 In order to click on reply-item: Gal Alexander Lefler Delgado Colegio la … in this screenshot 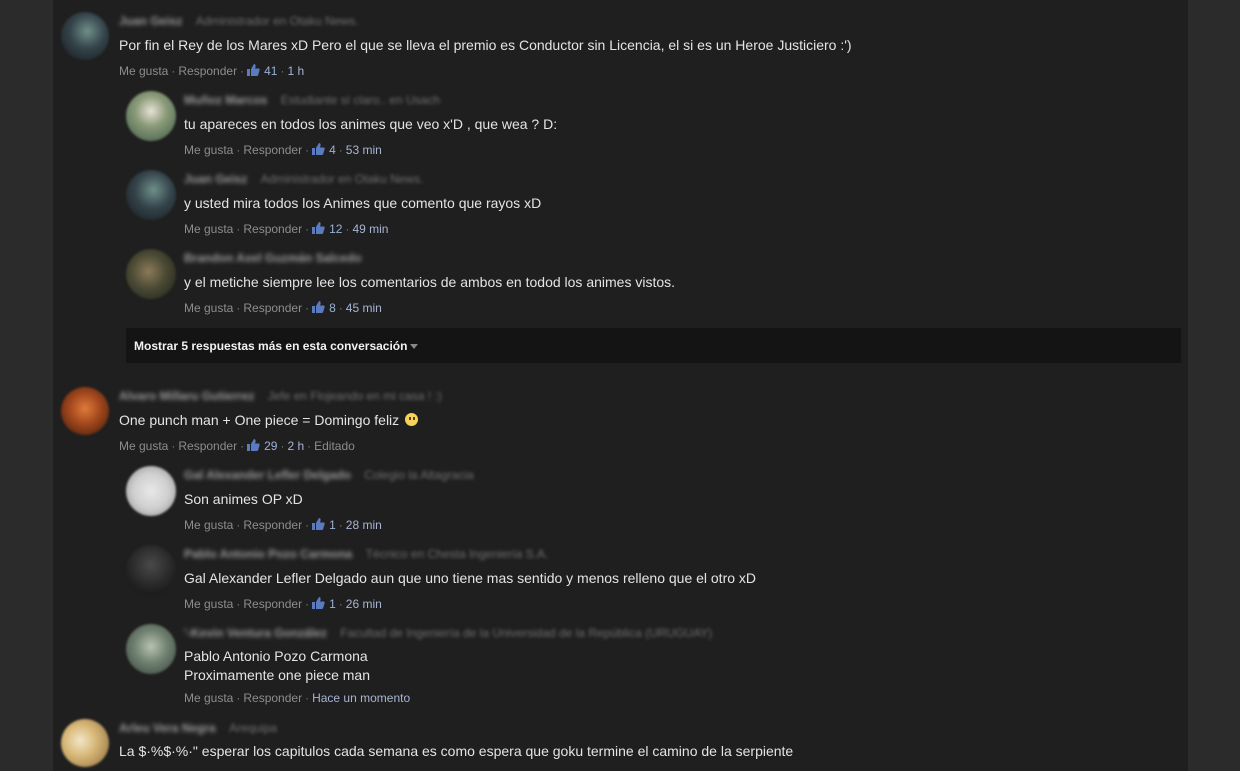, I will do `click(651, 501)`.